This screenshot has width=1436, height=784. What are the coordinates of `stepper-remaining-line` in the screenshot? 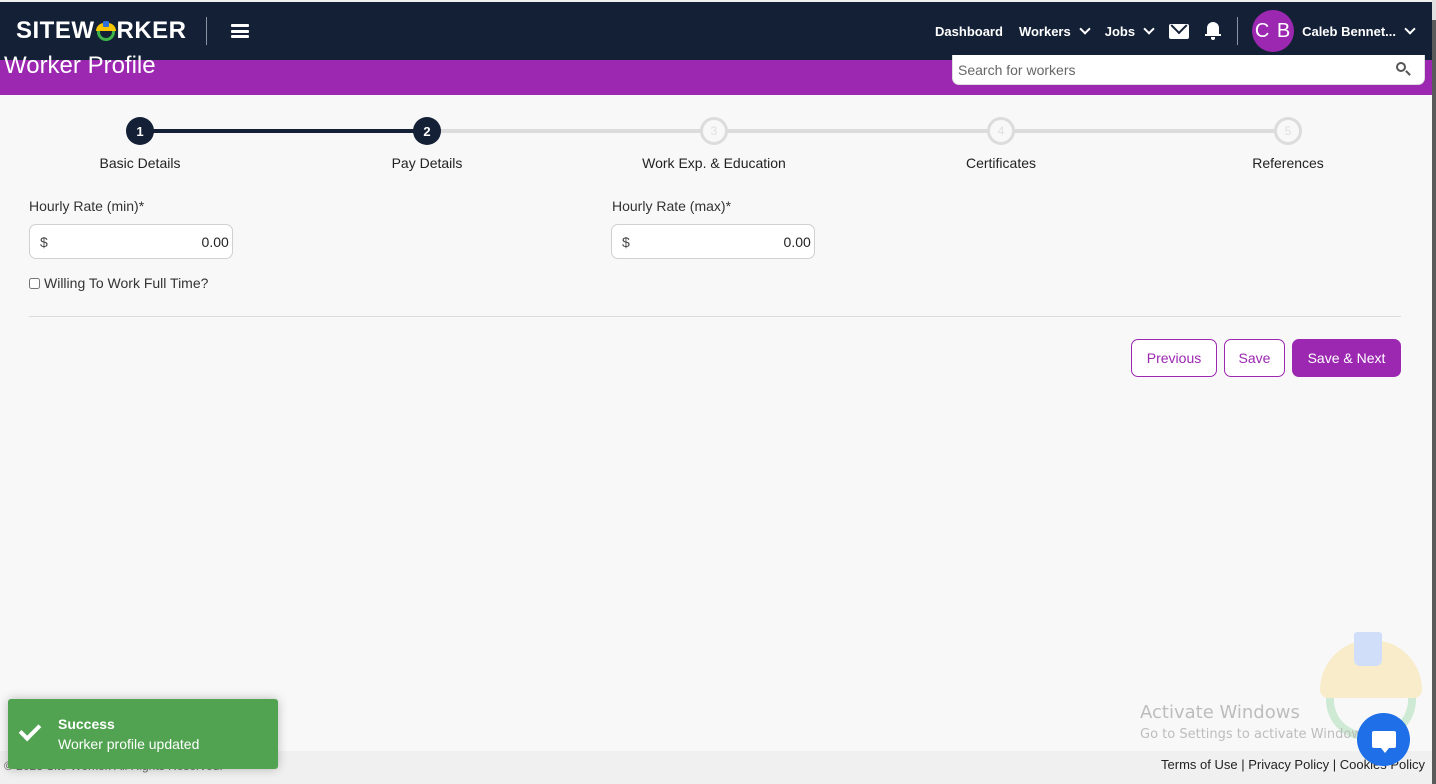 It's located at (857, 131).